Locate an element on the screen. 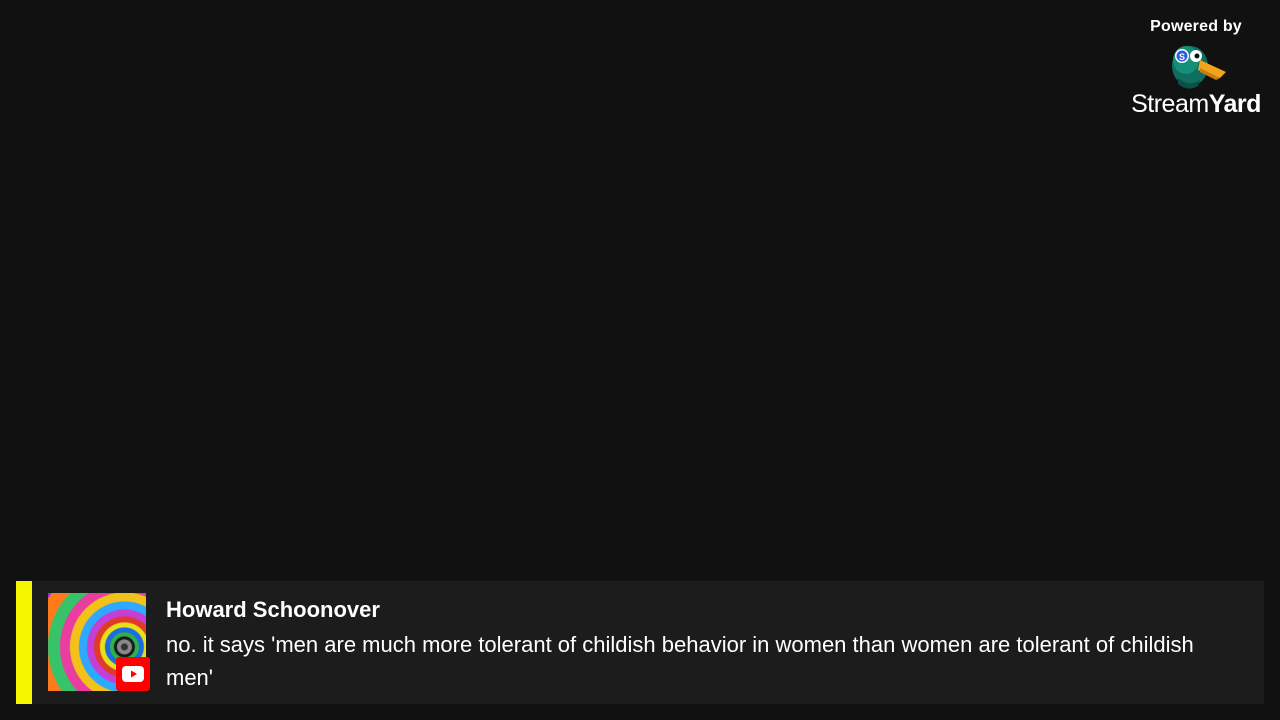 The image size is (1280, 720). svg-text: S is located at coordinates (1182, 57).